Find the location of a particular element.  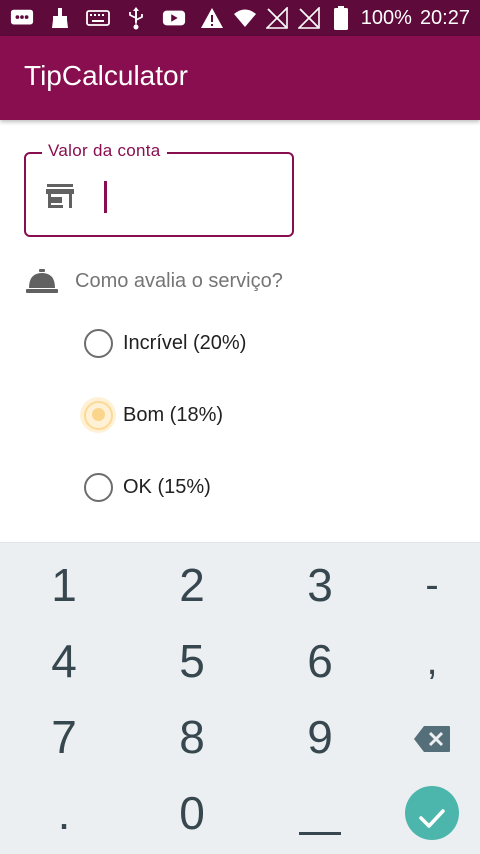

app-title: TipCalculator is located at coordinates (106, 75).